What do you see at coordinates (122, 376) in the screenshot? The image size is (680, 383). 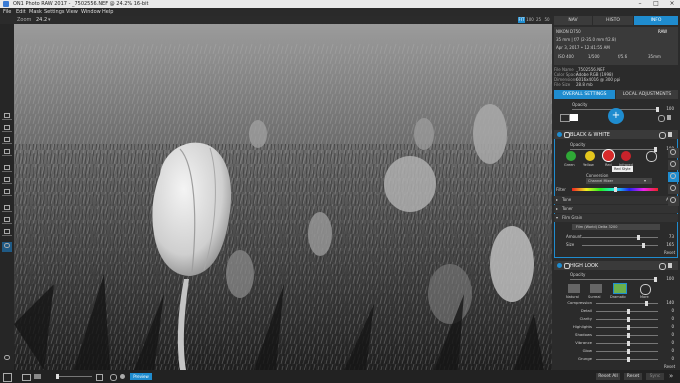 I see `eye-icon` at bounding box center [122, 376].